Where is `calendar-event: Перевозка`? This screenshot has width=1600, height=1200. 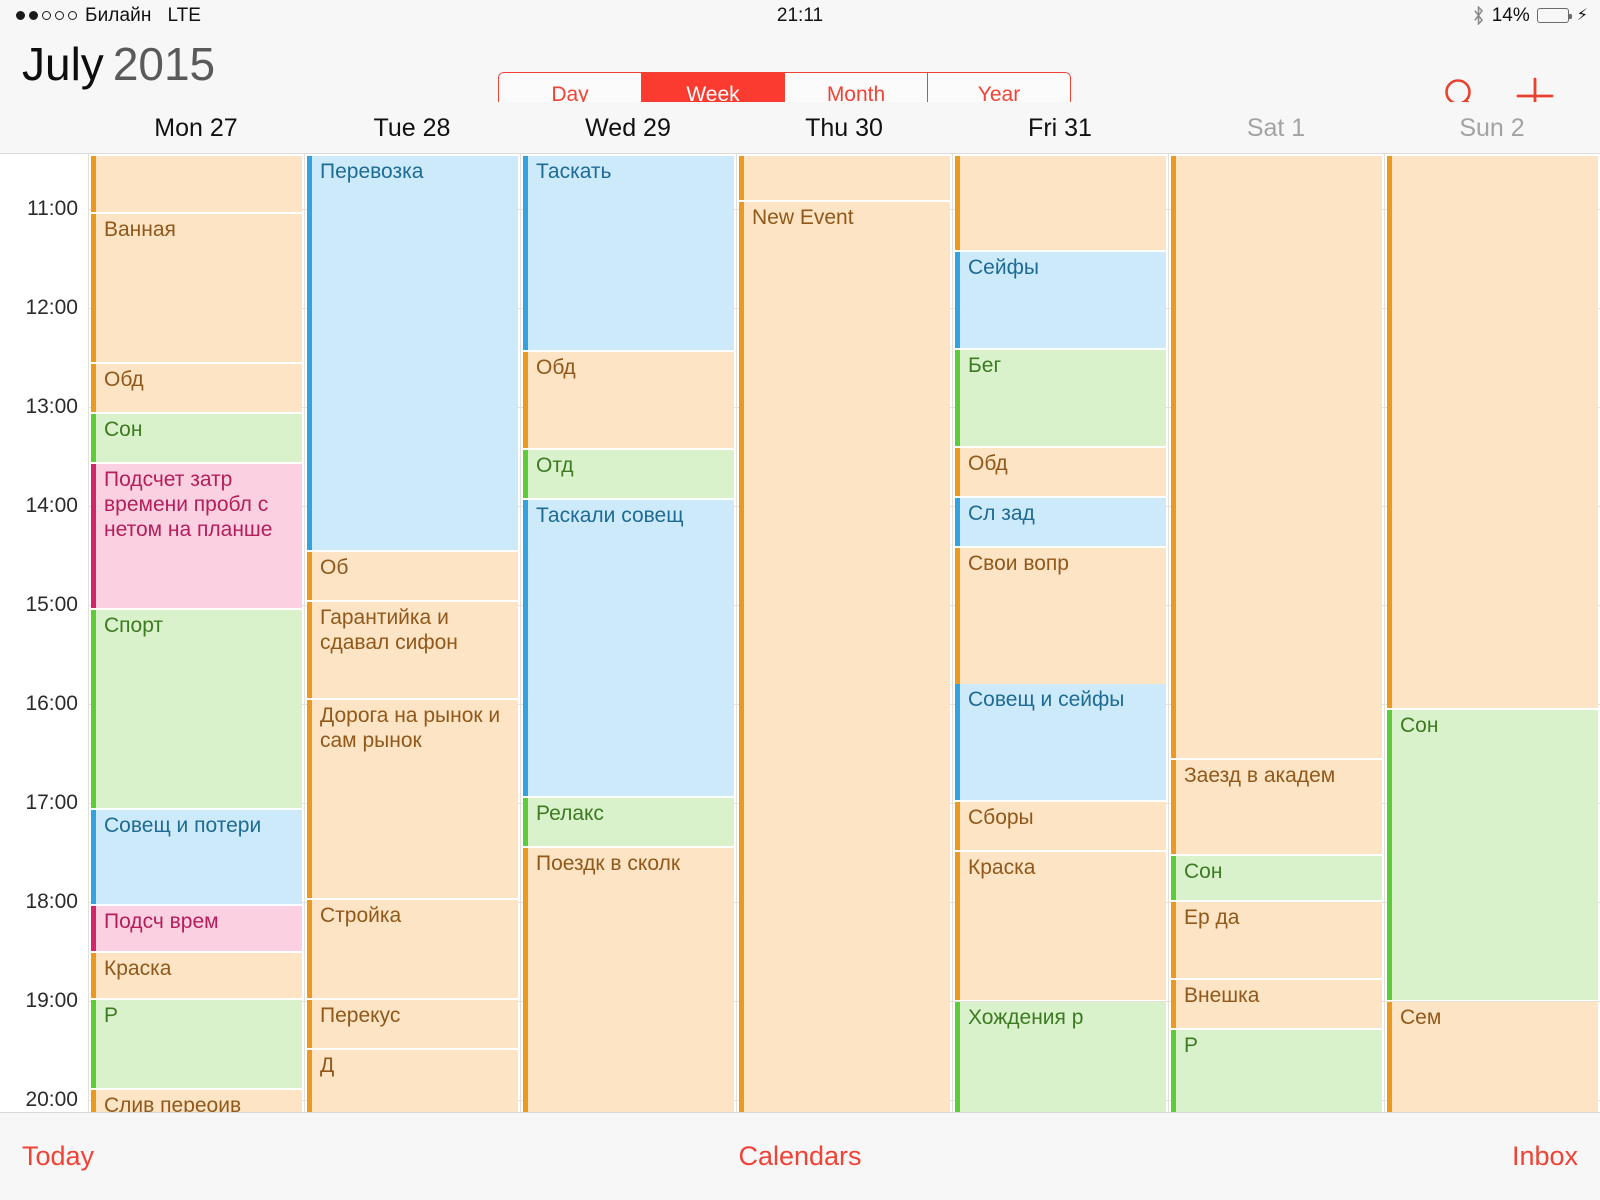
calendar-event: Перевозка is located at coordinates (412, 353).